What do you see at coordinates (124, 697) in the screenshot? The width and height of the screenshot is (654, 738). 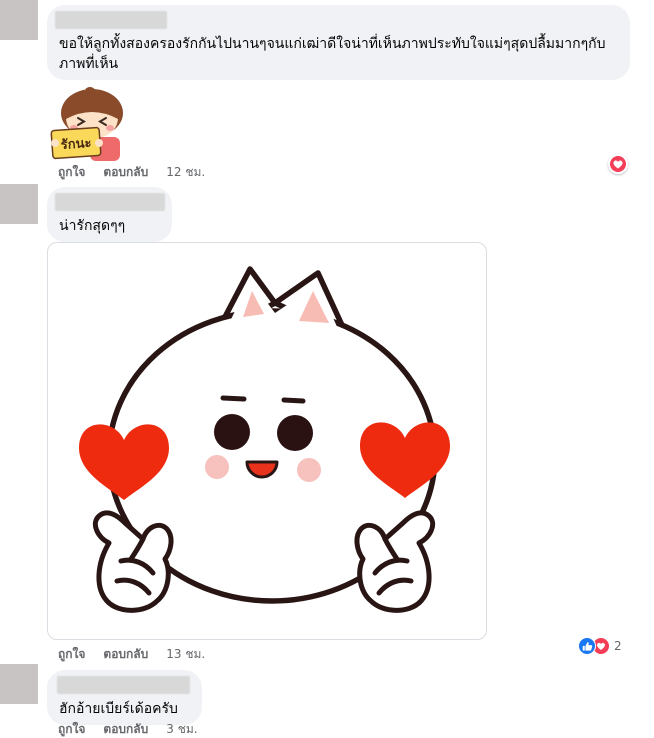 I see `comment-bubble: ฮักอ้ายเบียร์เด้อครับ` at bounding box center [124, 697].